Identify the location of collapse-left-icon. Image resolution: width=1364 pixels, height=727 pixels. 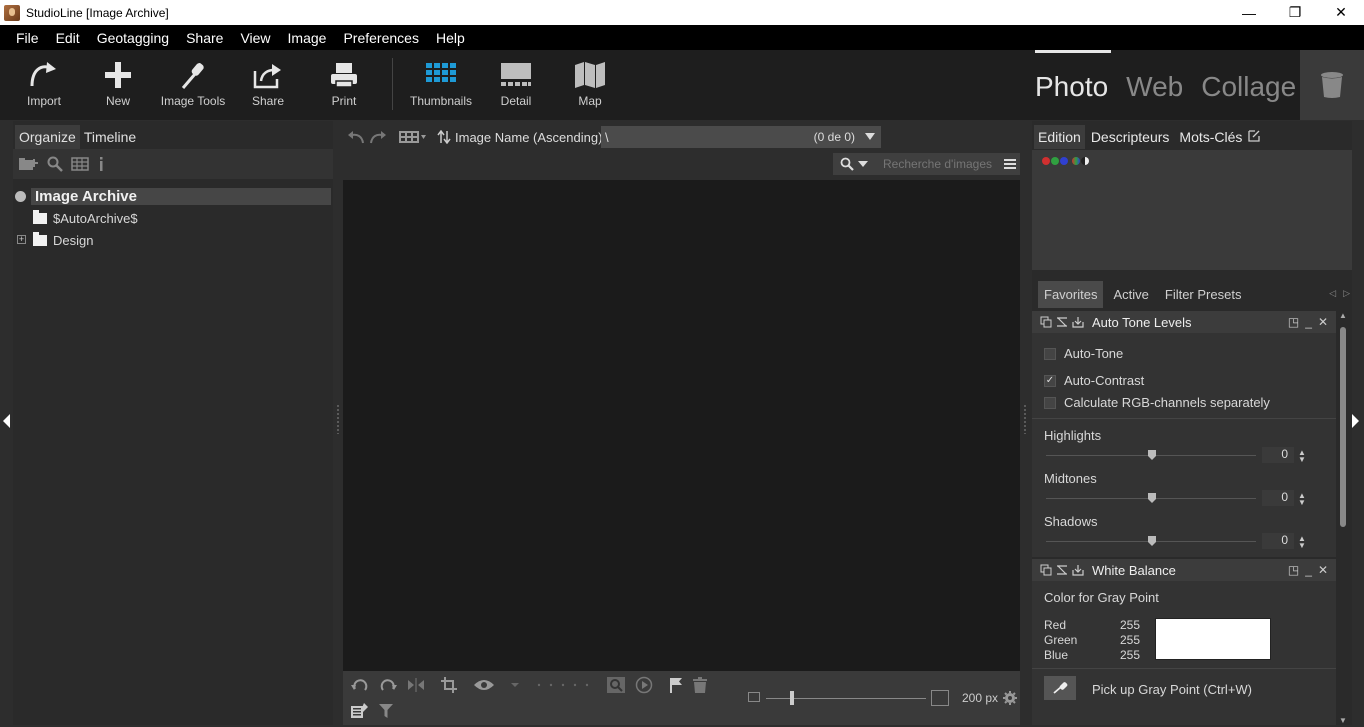
(6, 421).